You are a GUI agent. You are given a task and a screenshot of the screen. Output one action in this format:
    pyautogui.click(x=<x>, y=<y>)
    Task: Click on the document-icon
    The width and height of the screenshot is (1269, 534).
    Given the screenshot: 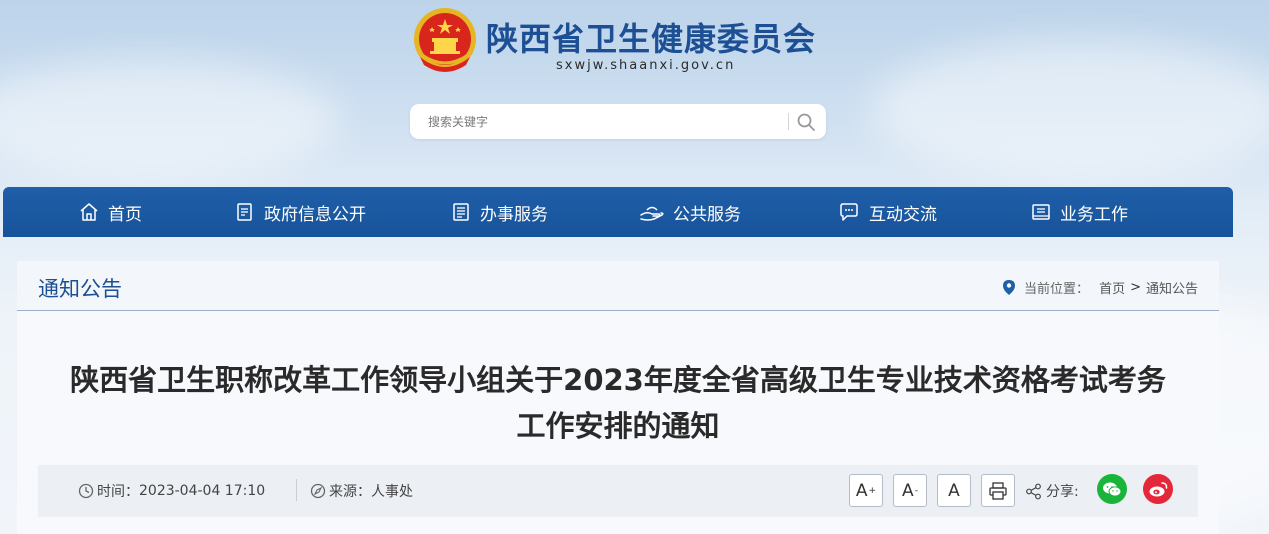 What is the action you would take?
    pyautogui.click(x=244, y=212)
    